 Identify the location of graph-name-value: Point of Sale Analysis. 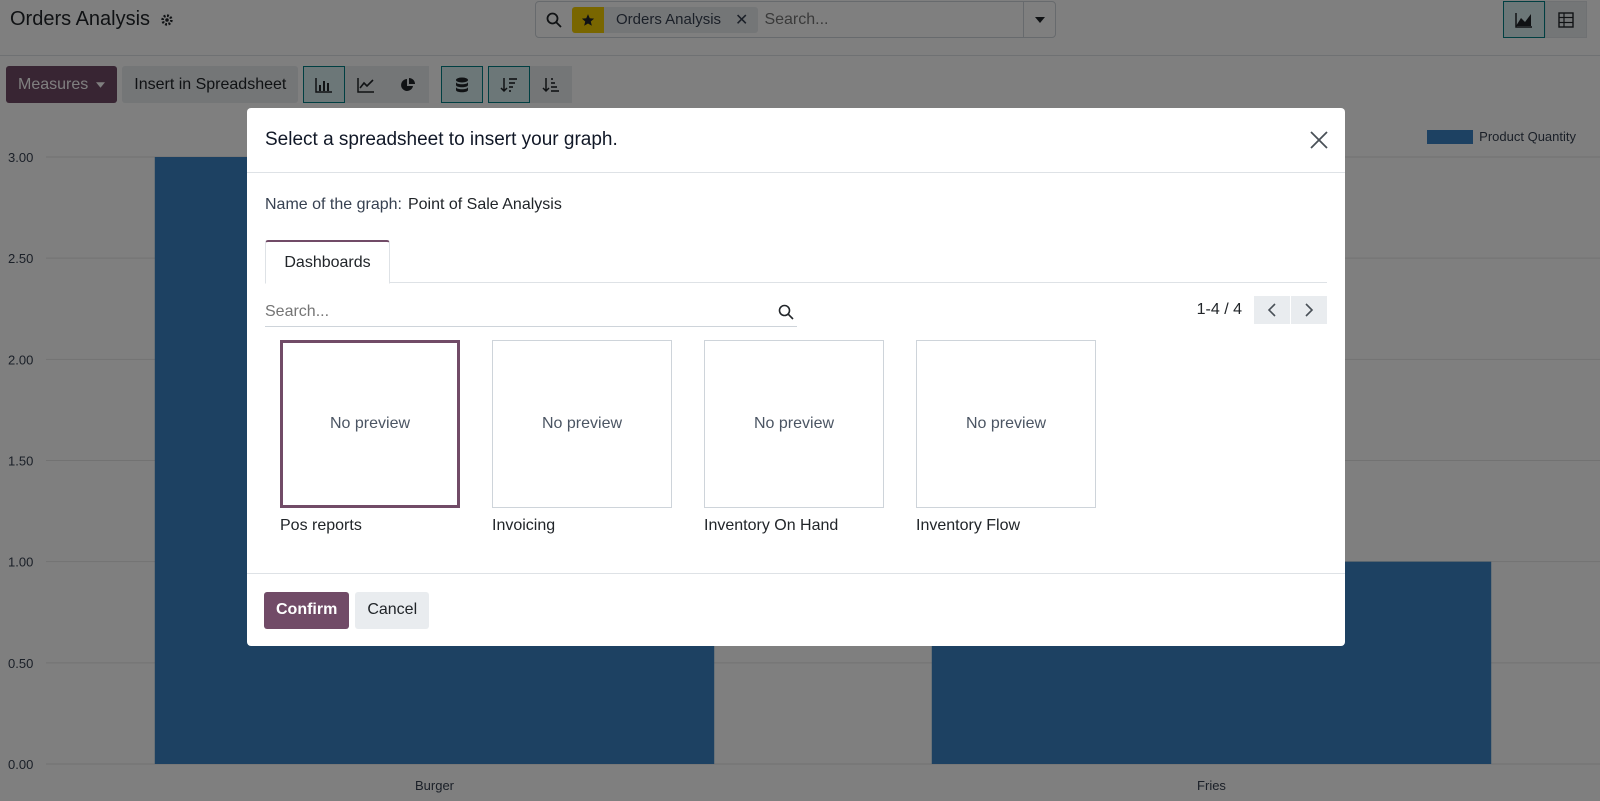
(484, 204).